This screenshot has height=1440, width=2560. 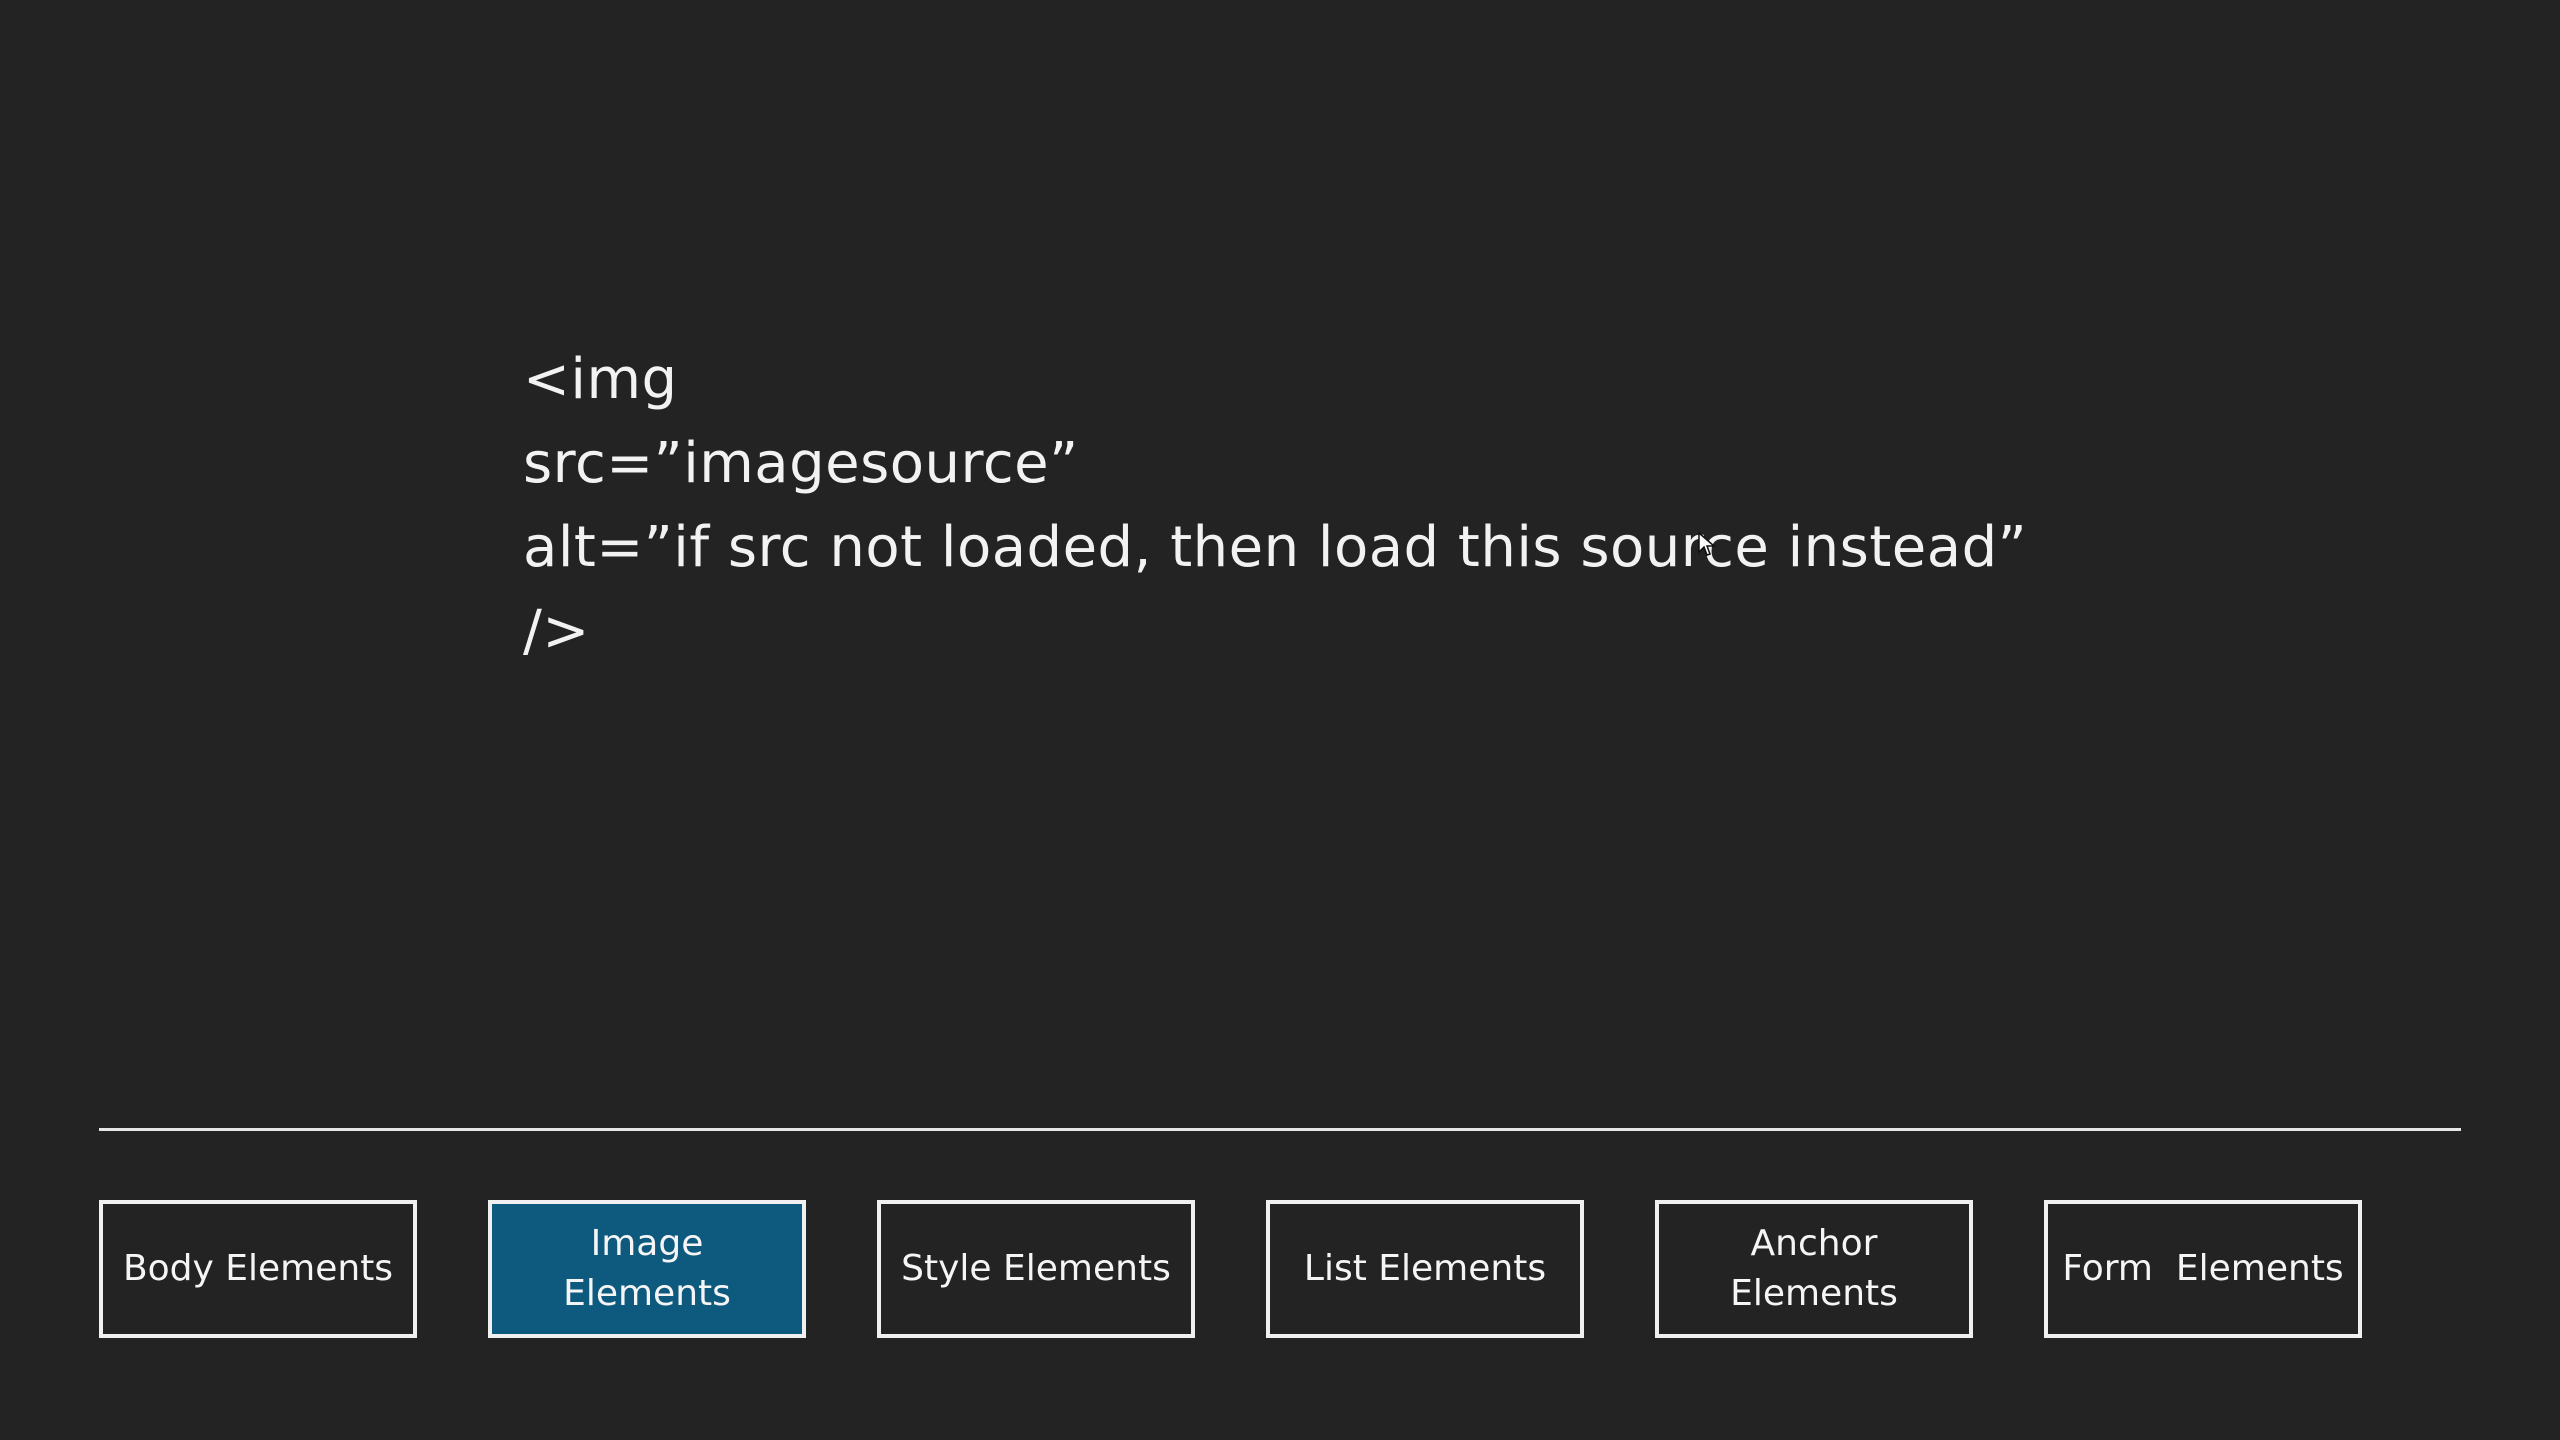 I want to click on nav-button-label: Form Elements, so click(x=2203, y=1268).